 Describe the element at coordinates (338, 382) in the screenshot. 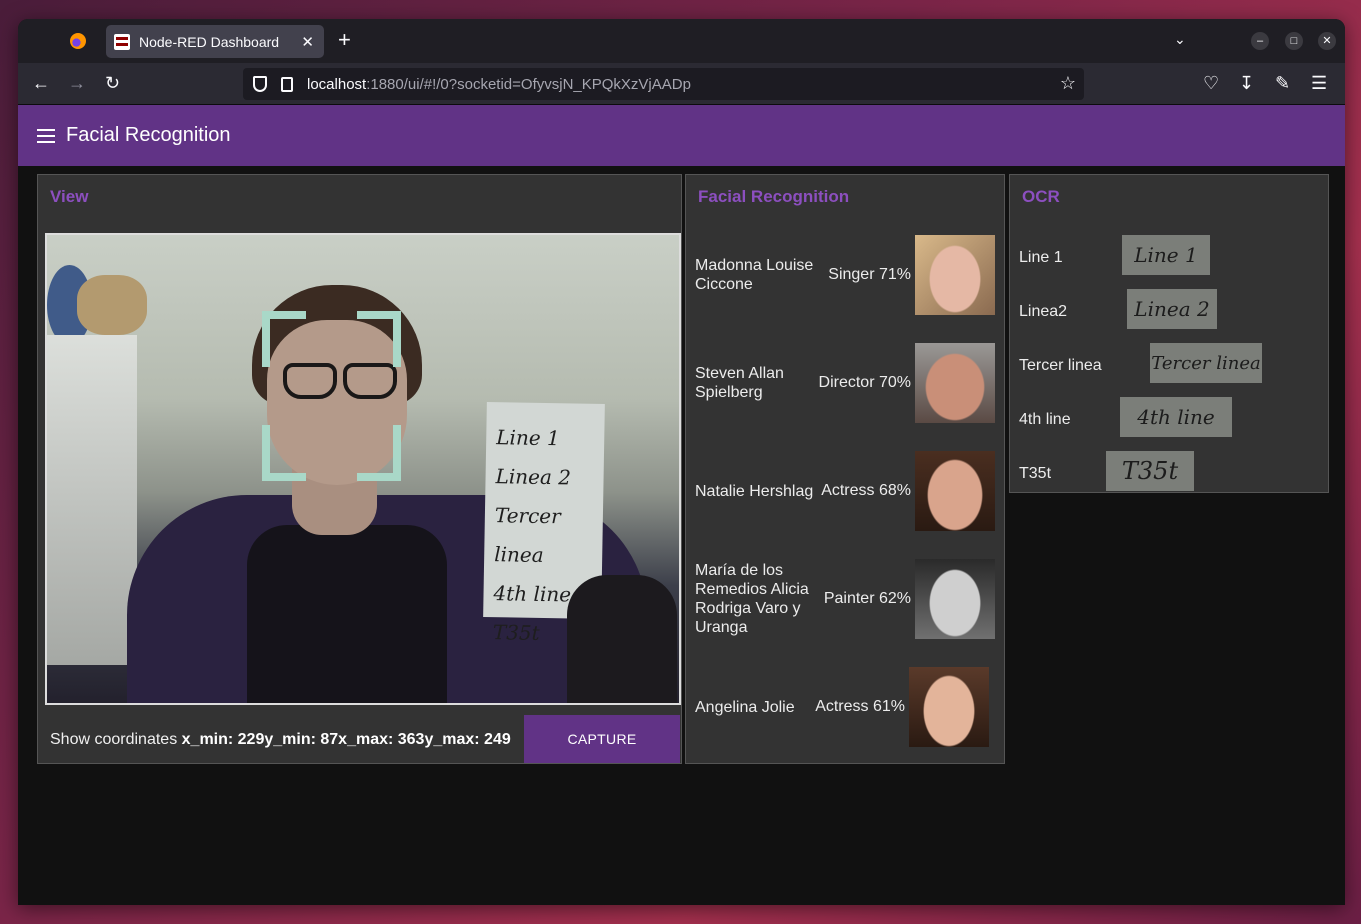

I see `cam-person-glasses` at that location.